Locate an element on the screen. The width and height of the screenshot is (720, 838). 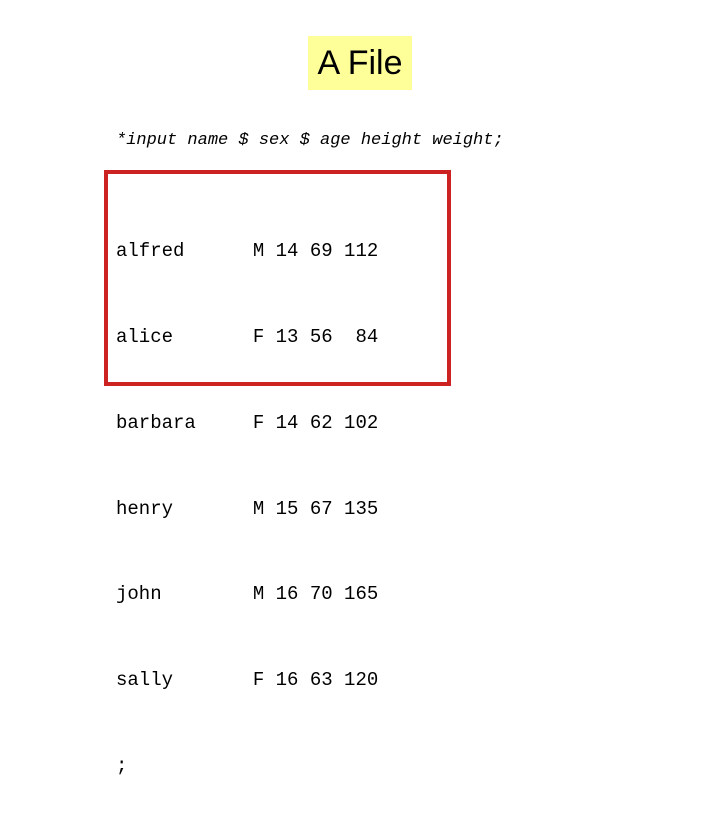
page-title: A File is located at coordinates (360, 63).